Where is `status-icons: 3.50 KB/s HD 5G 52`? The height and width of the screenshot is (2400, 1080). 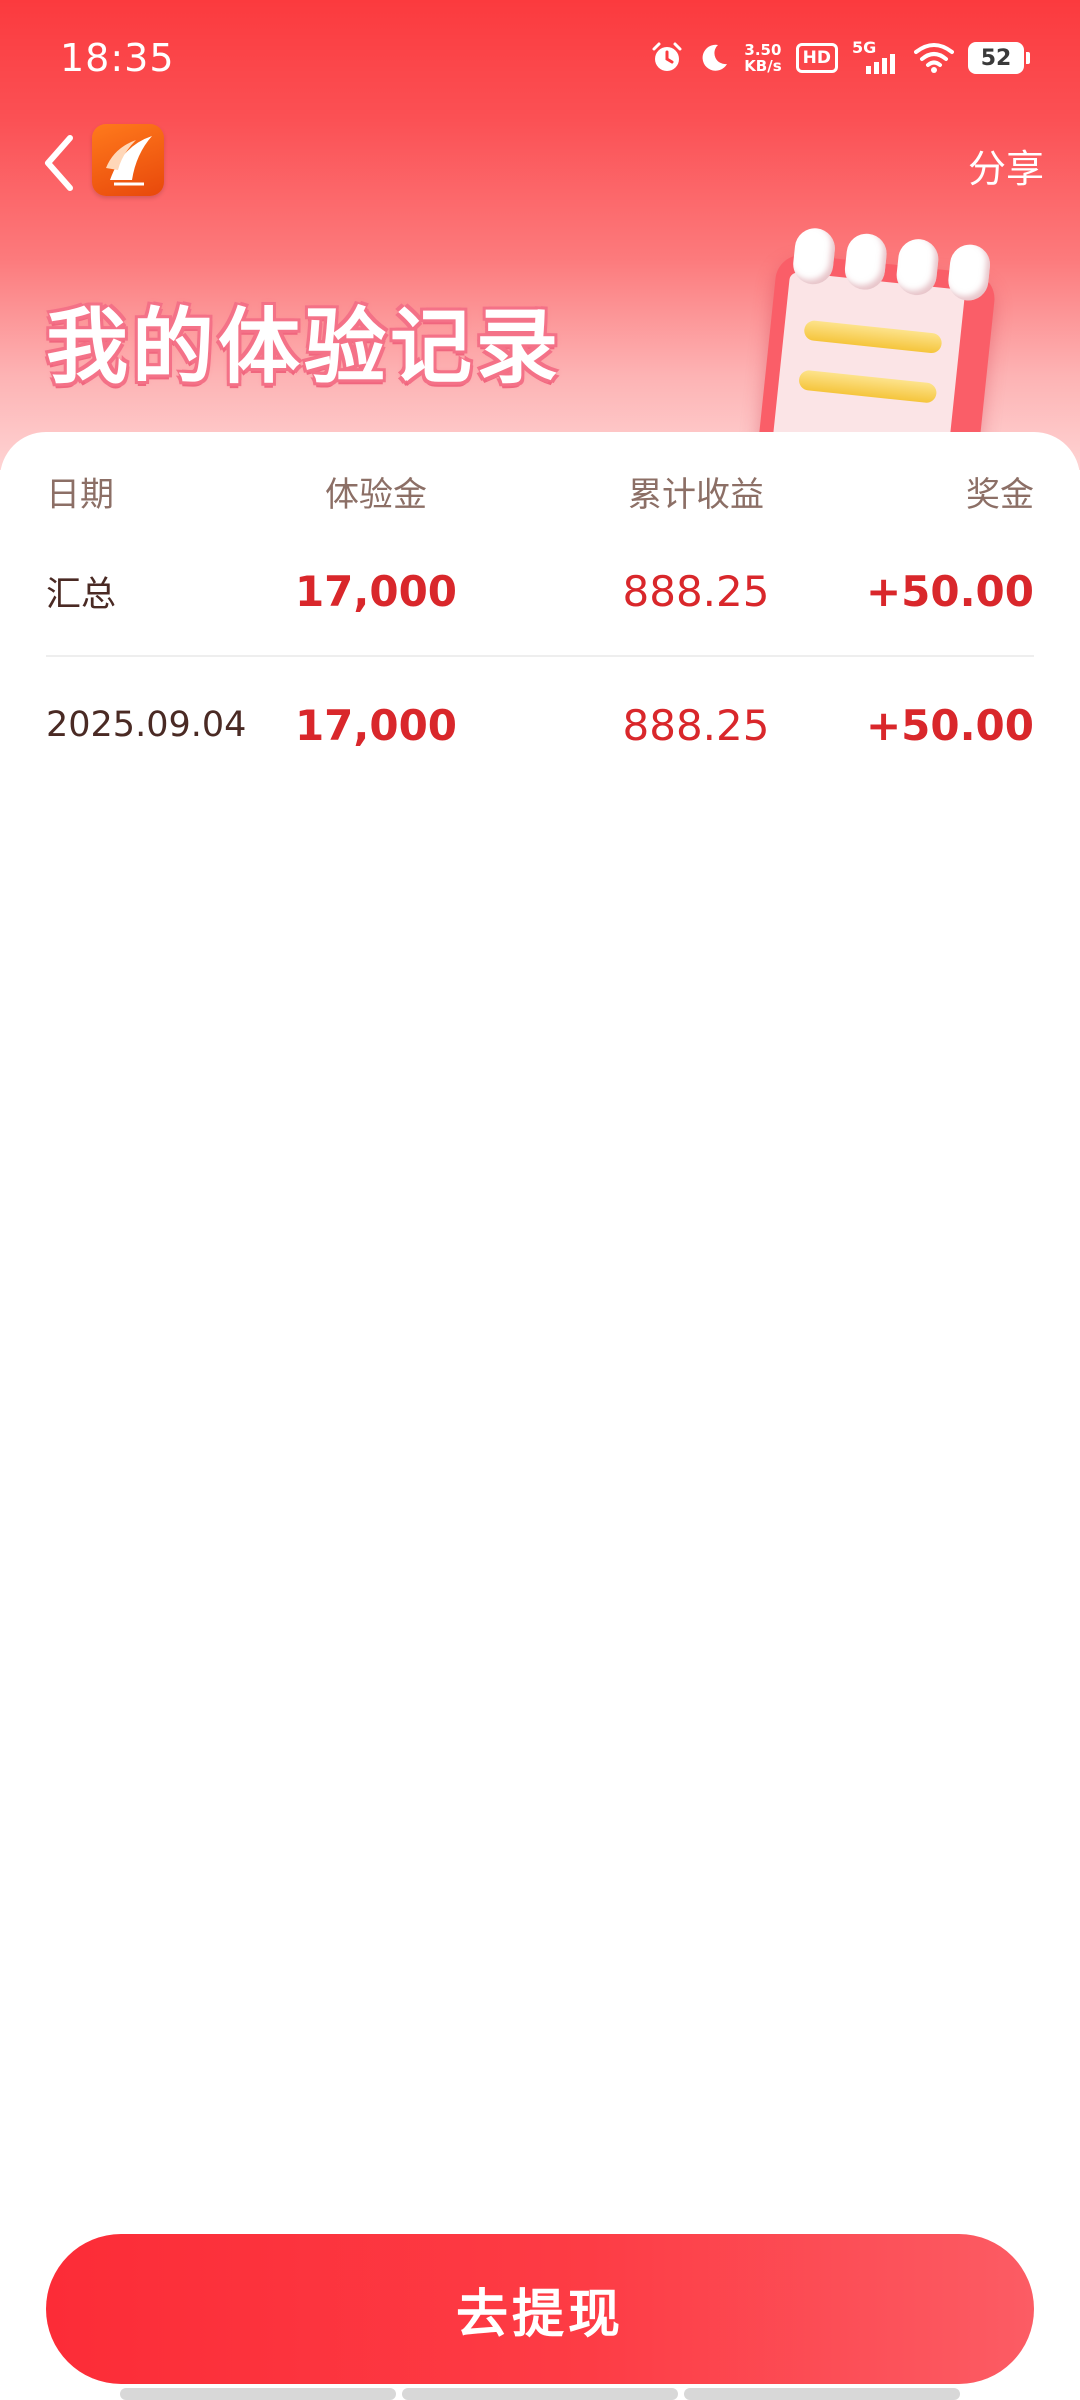
status-icons: 3.50 KB/s HD 5G 52 is located at coordinates (840, 58).